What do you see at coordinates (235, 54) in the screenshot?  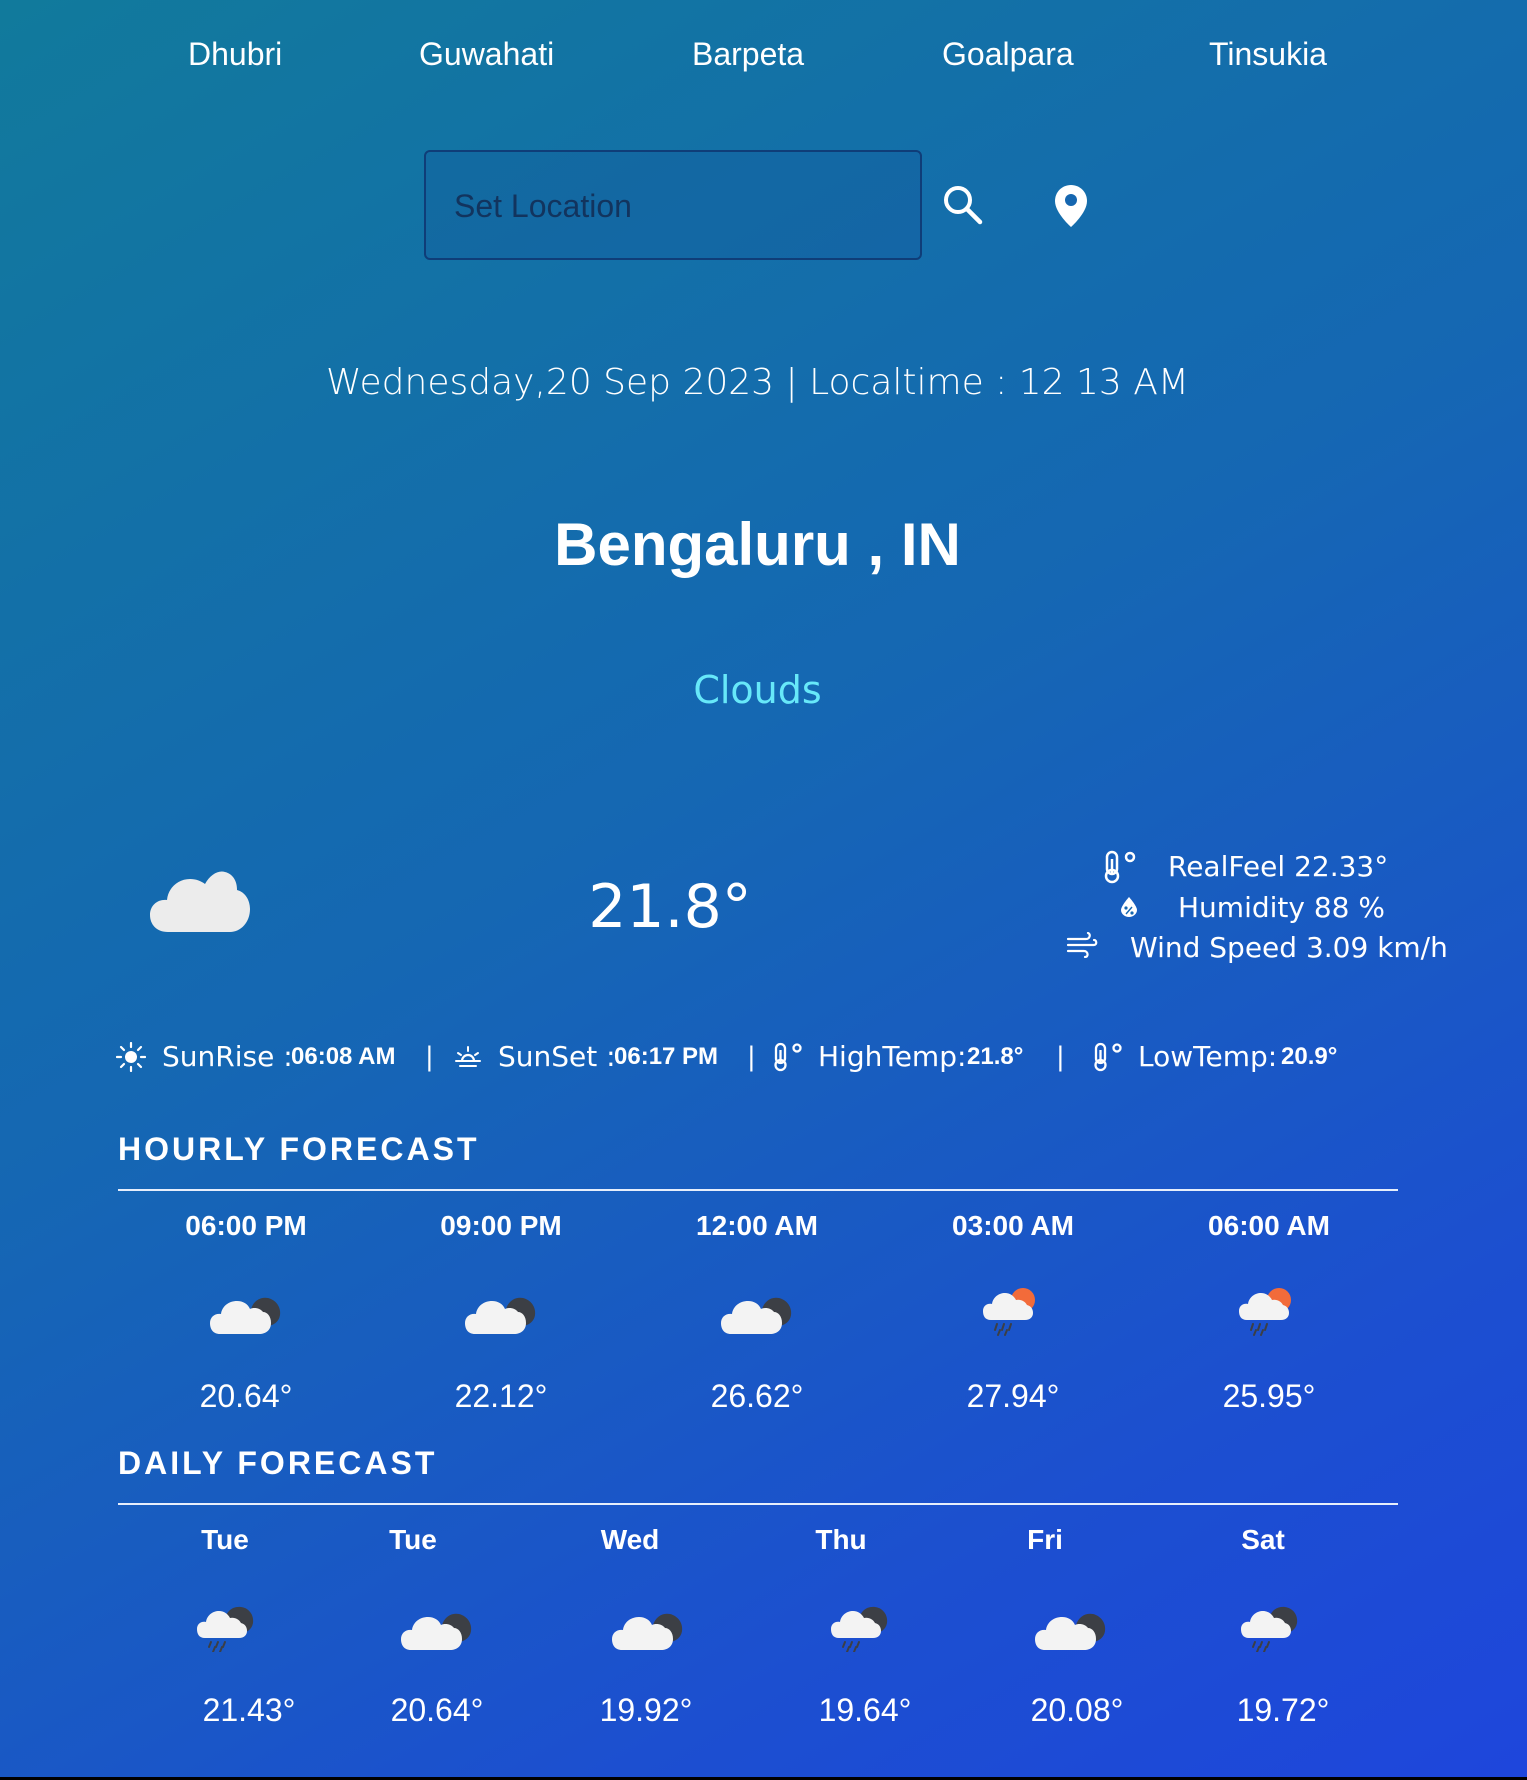 I see `city-link-dhubri: Dhubri` at bounding box center [235, 54].